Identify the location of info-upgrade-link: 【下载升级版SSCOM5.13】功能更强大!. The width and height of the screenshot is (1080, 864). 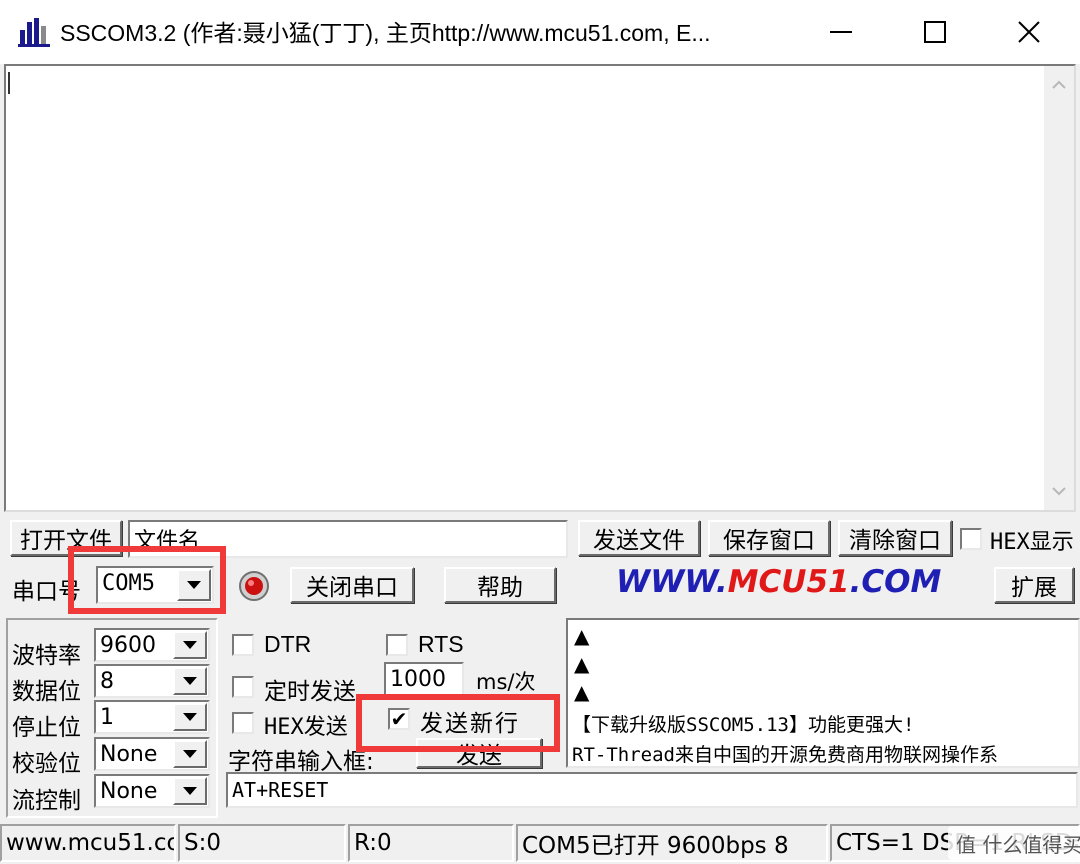
(743, 723).